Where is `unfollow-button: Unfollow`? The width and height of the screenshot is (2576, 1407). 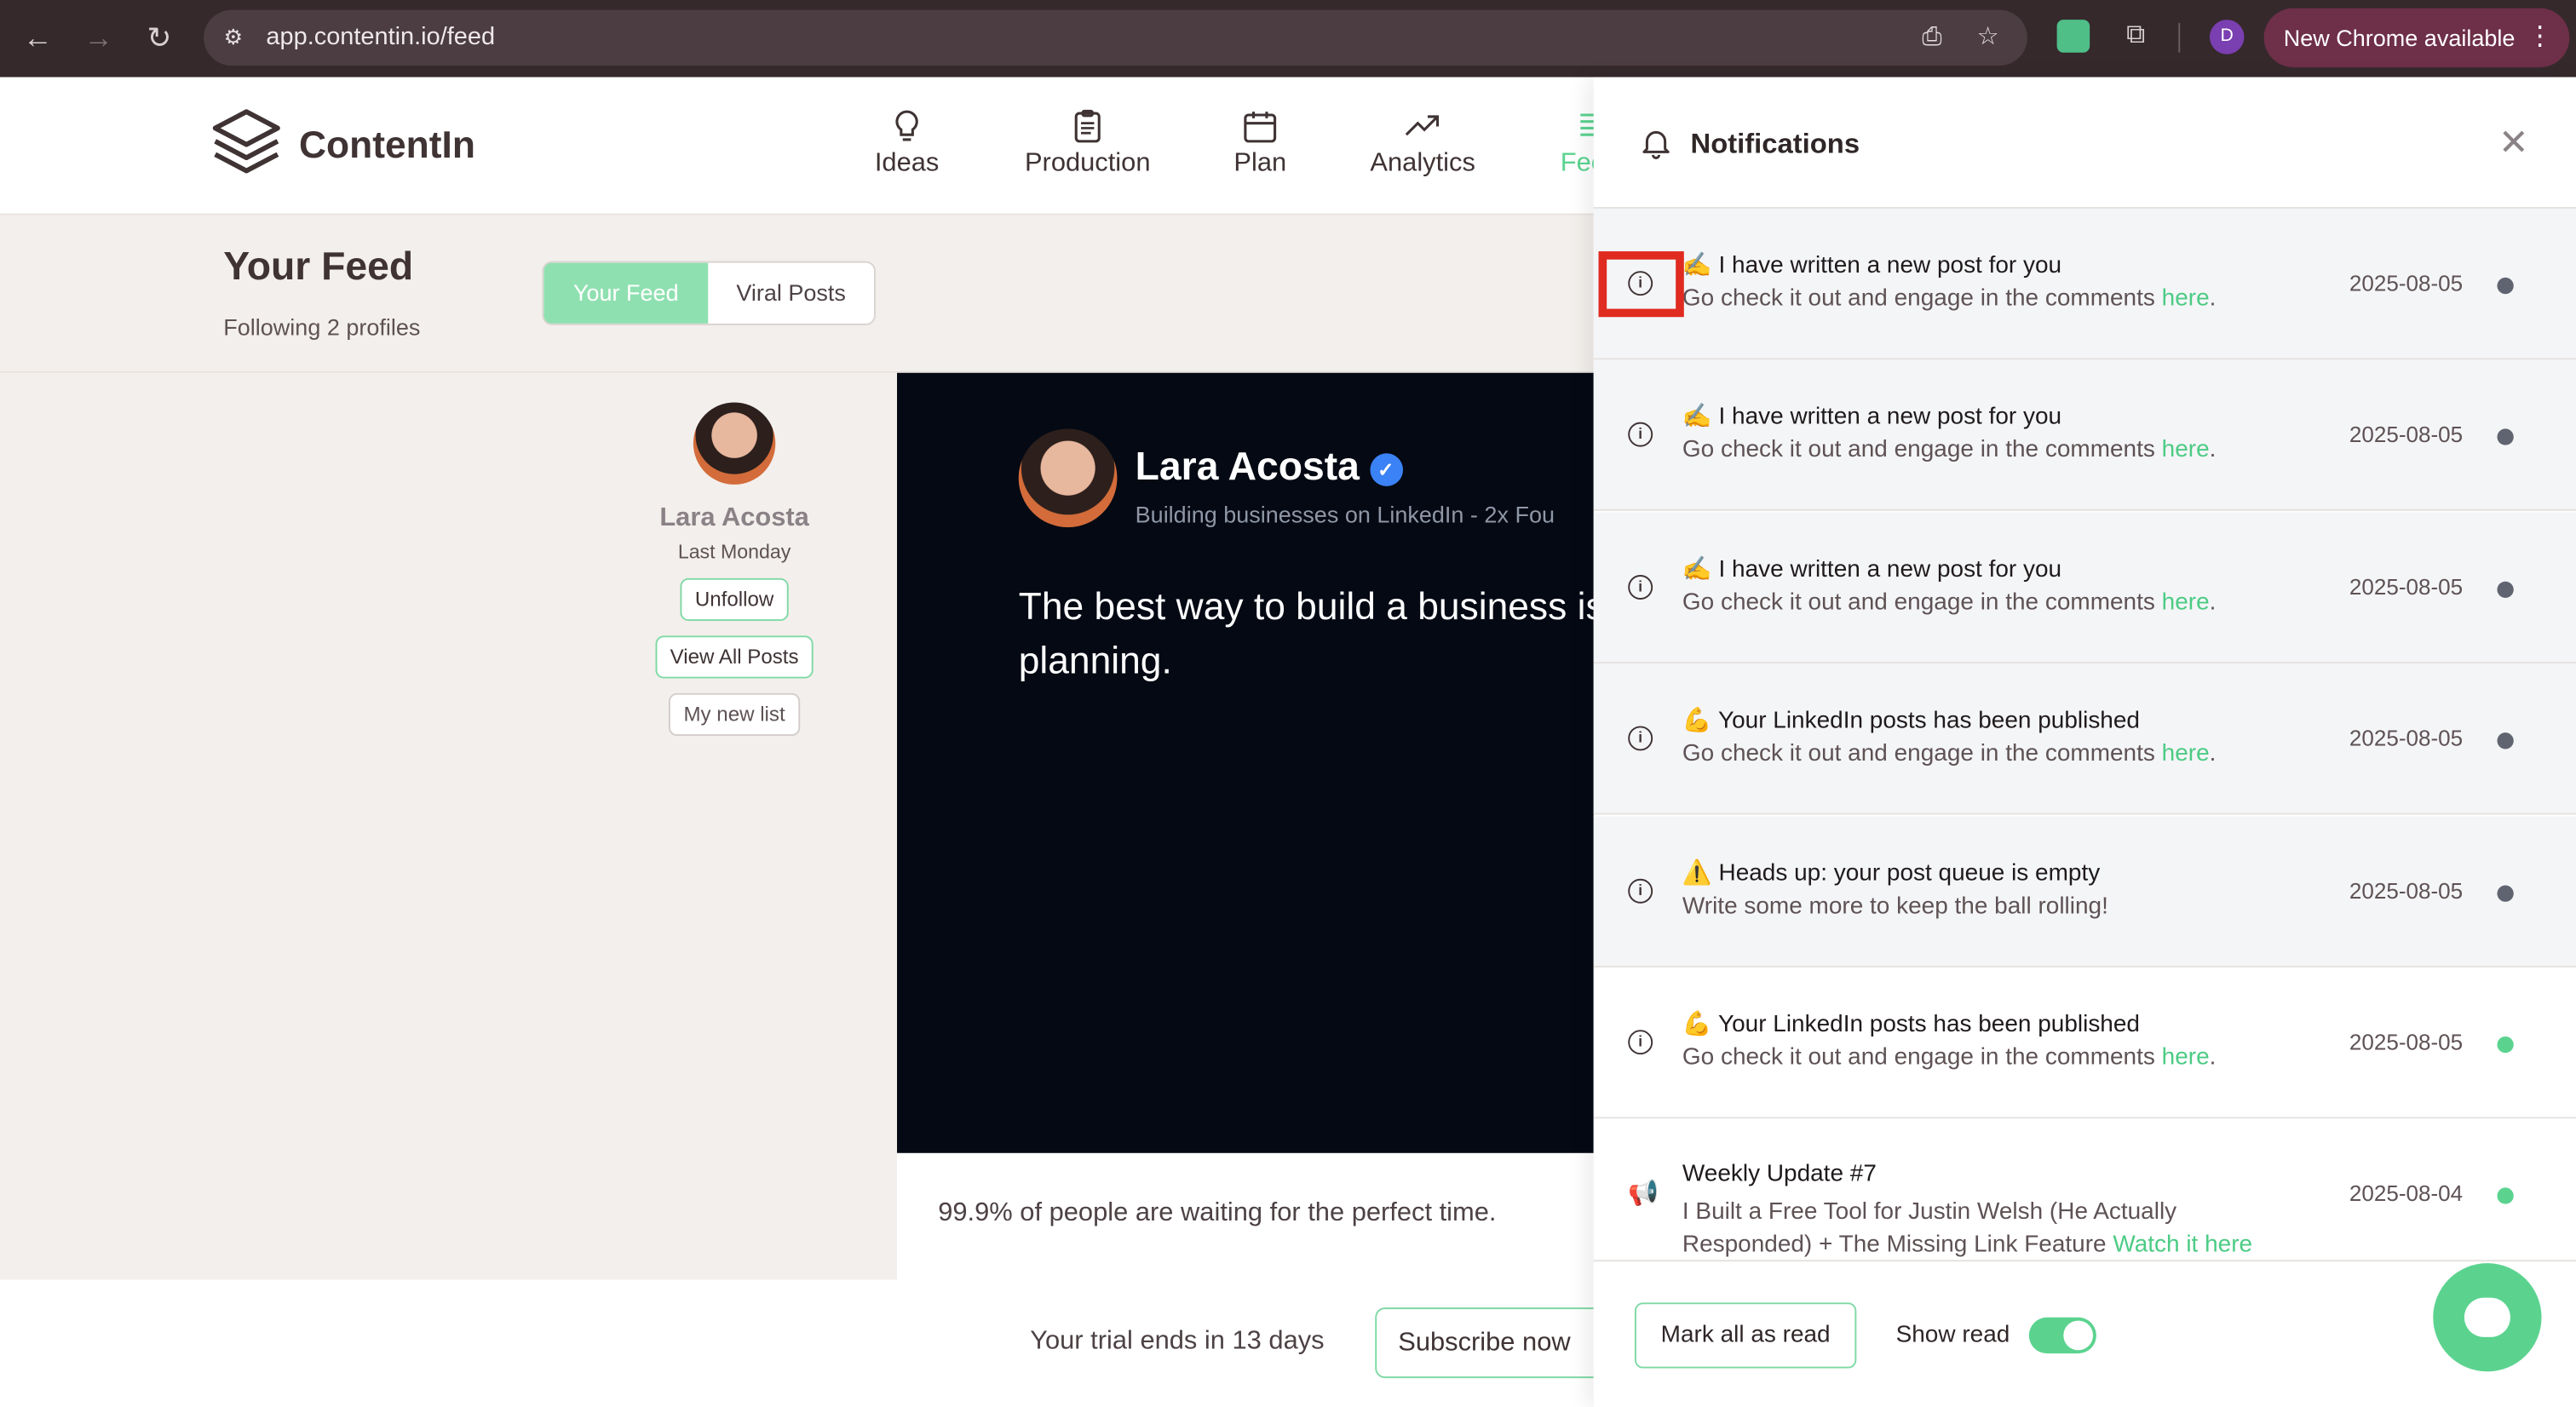 unfollow-button: Unfollow is located at coordinates (735, 599).